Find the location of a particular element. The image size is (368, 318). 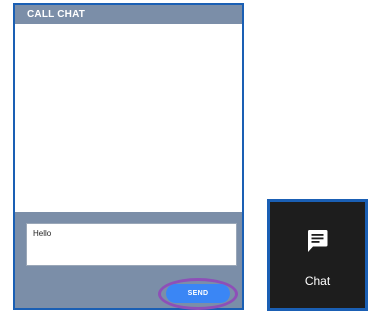

chat-launcher-label: Chat is located at coordinates (317, 281).